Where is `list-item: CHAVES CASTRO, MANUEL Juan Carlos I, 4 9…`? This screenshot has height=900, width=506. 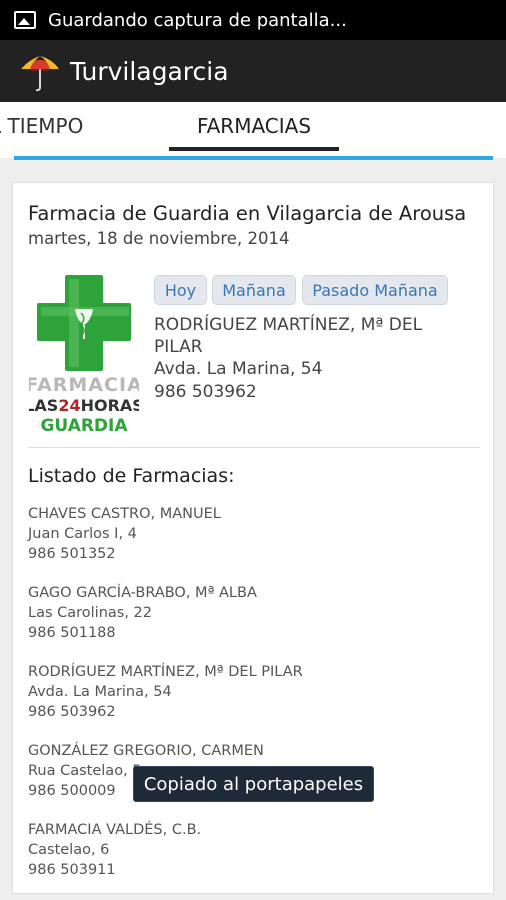
list-item: CHAVES CASTRO, MANUEL Juan Carlos I, 4 9… is located at coordinates (124, 534).